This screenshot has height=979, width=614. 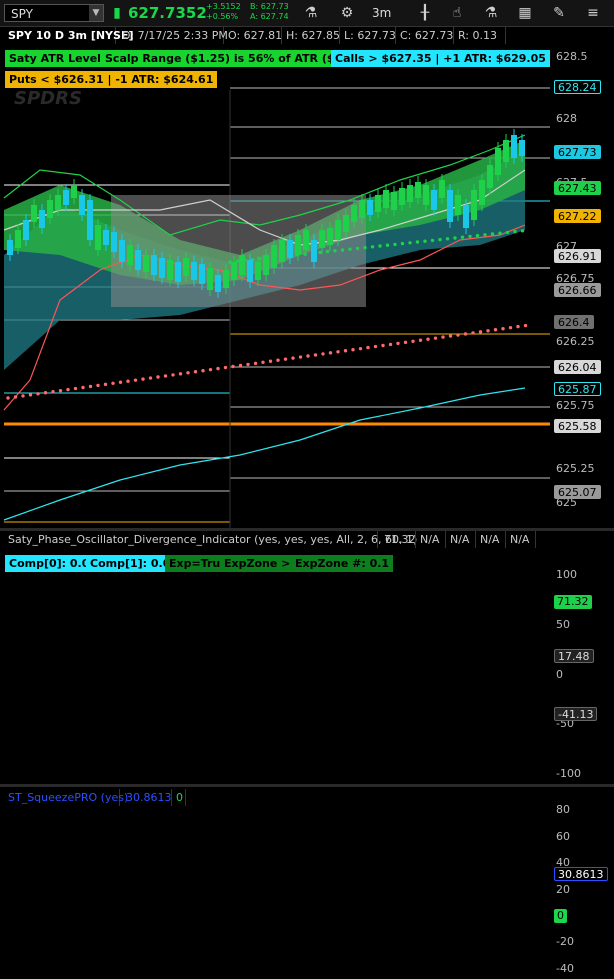 I want to click on oscillator-upper-tag: 17.48, so click(x=574, y=656).